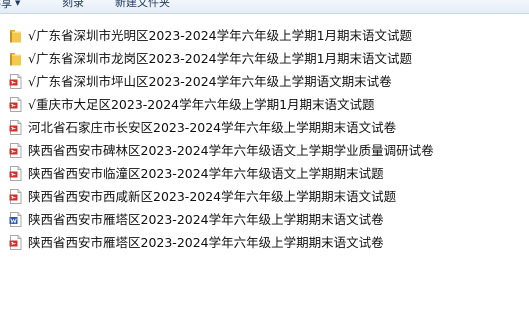 The width and height of the screenshot is (529, 333). Describe the element at coordinates (220, 35) in the screenshot. I see `file-name: √广东省深圳市光明区2023-2024学年六年级上学期1月期末语文试题` at that location.